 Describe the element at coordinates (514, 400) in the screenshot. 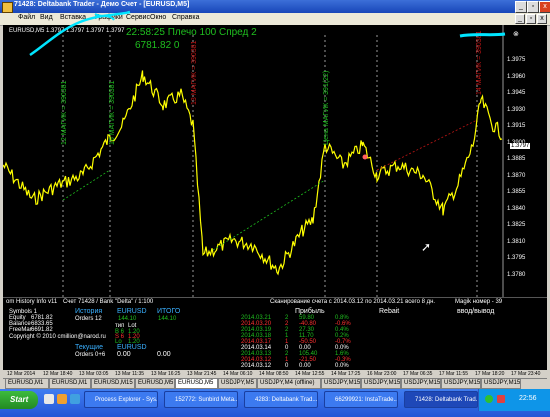

I see `system-tray: 22:56` at that location.